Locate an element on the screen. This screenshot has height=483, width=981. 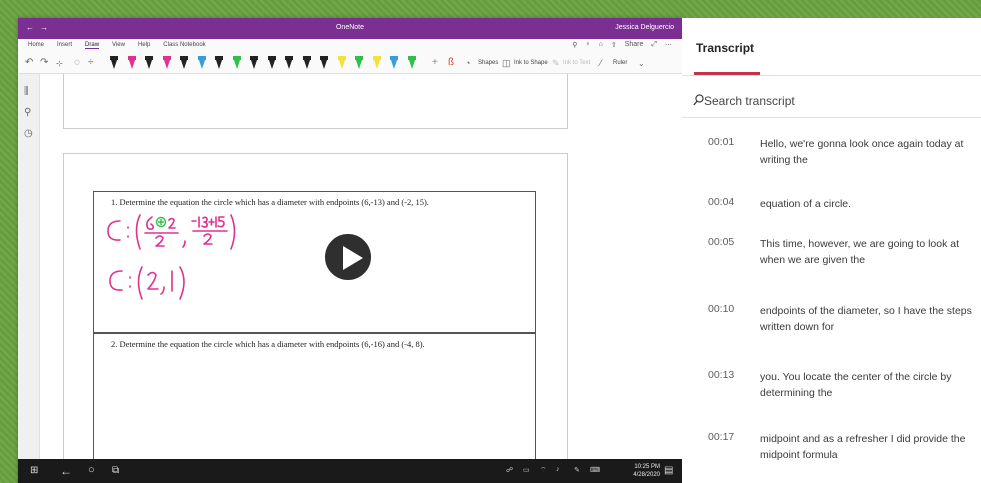
transcript-tab: Transcript is located at coordinates (725, 48).